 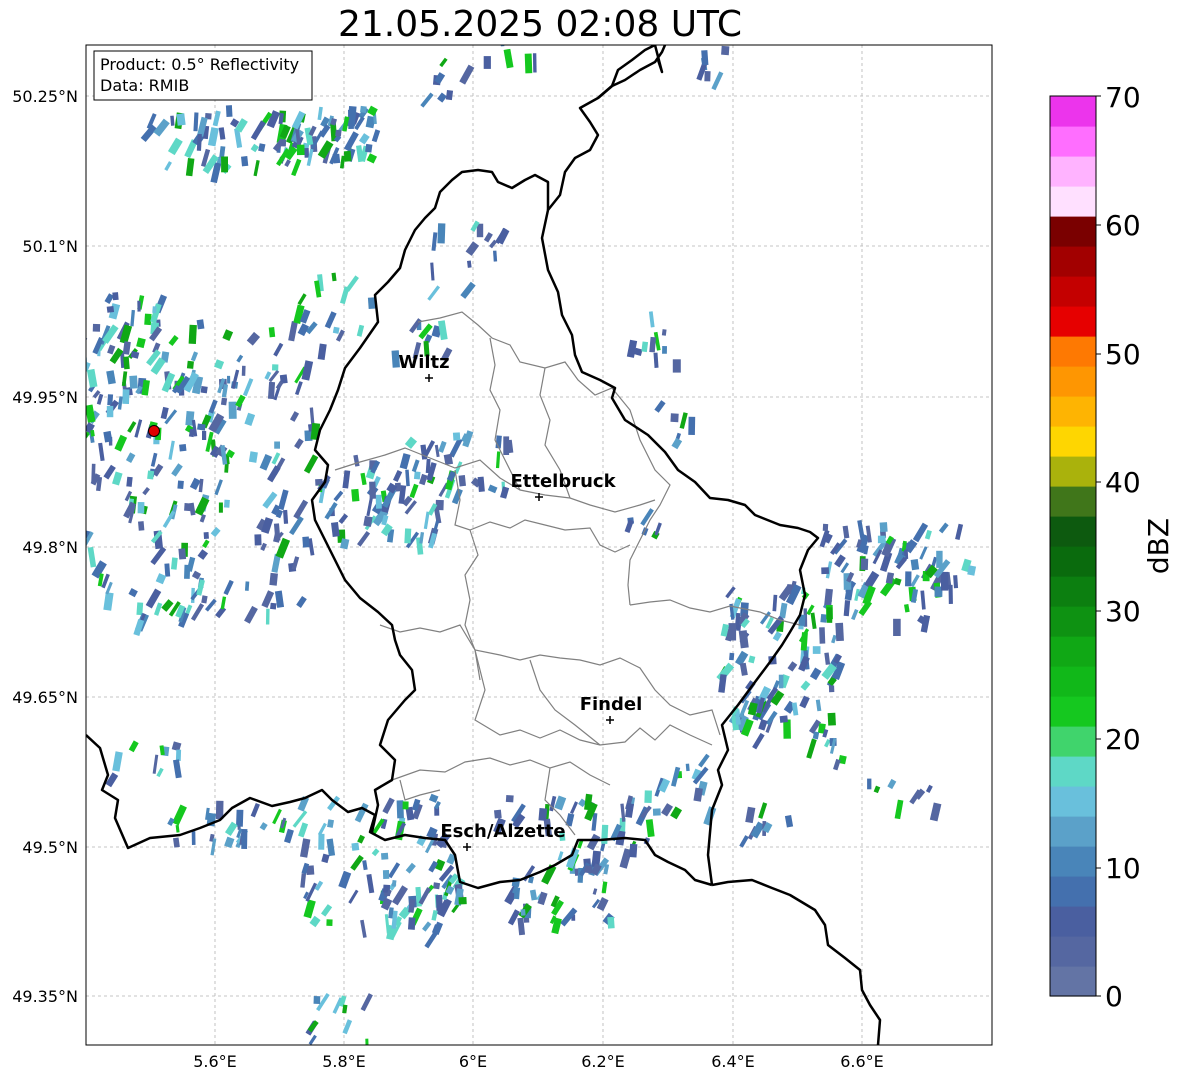 What do you see at coordinates (563, 481) in the screenshot?
I see `city-label-ettelbruck: Ettelbruck` at bounding box center [563, 481].